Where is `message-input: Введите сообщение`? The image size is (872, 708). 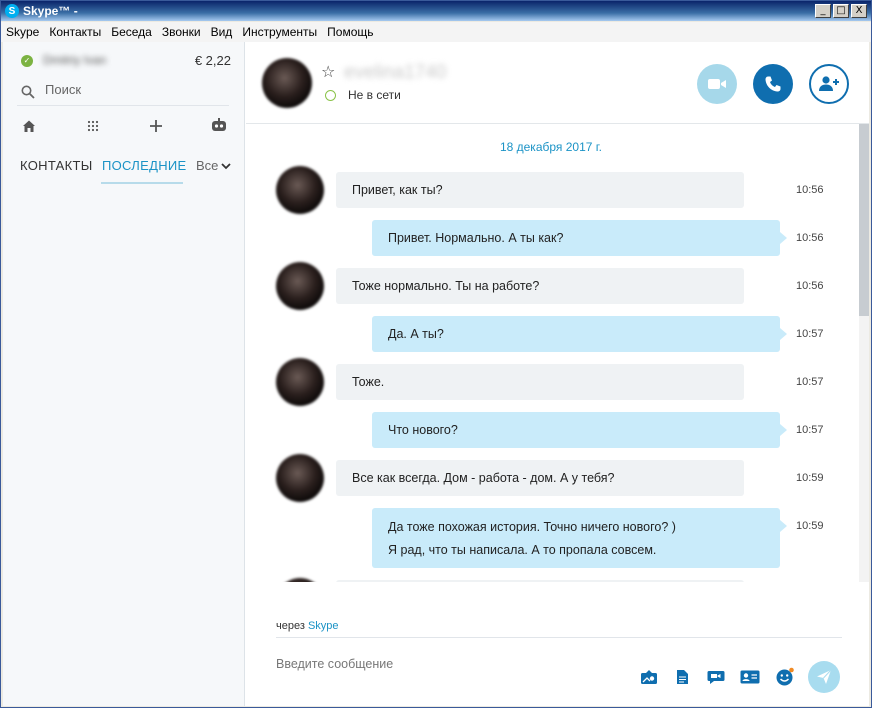
message-input: Введите сообщение is located at coordinates (334, 664).